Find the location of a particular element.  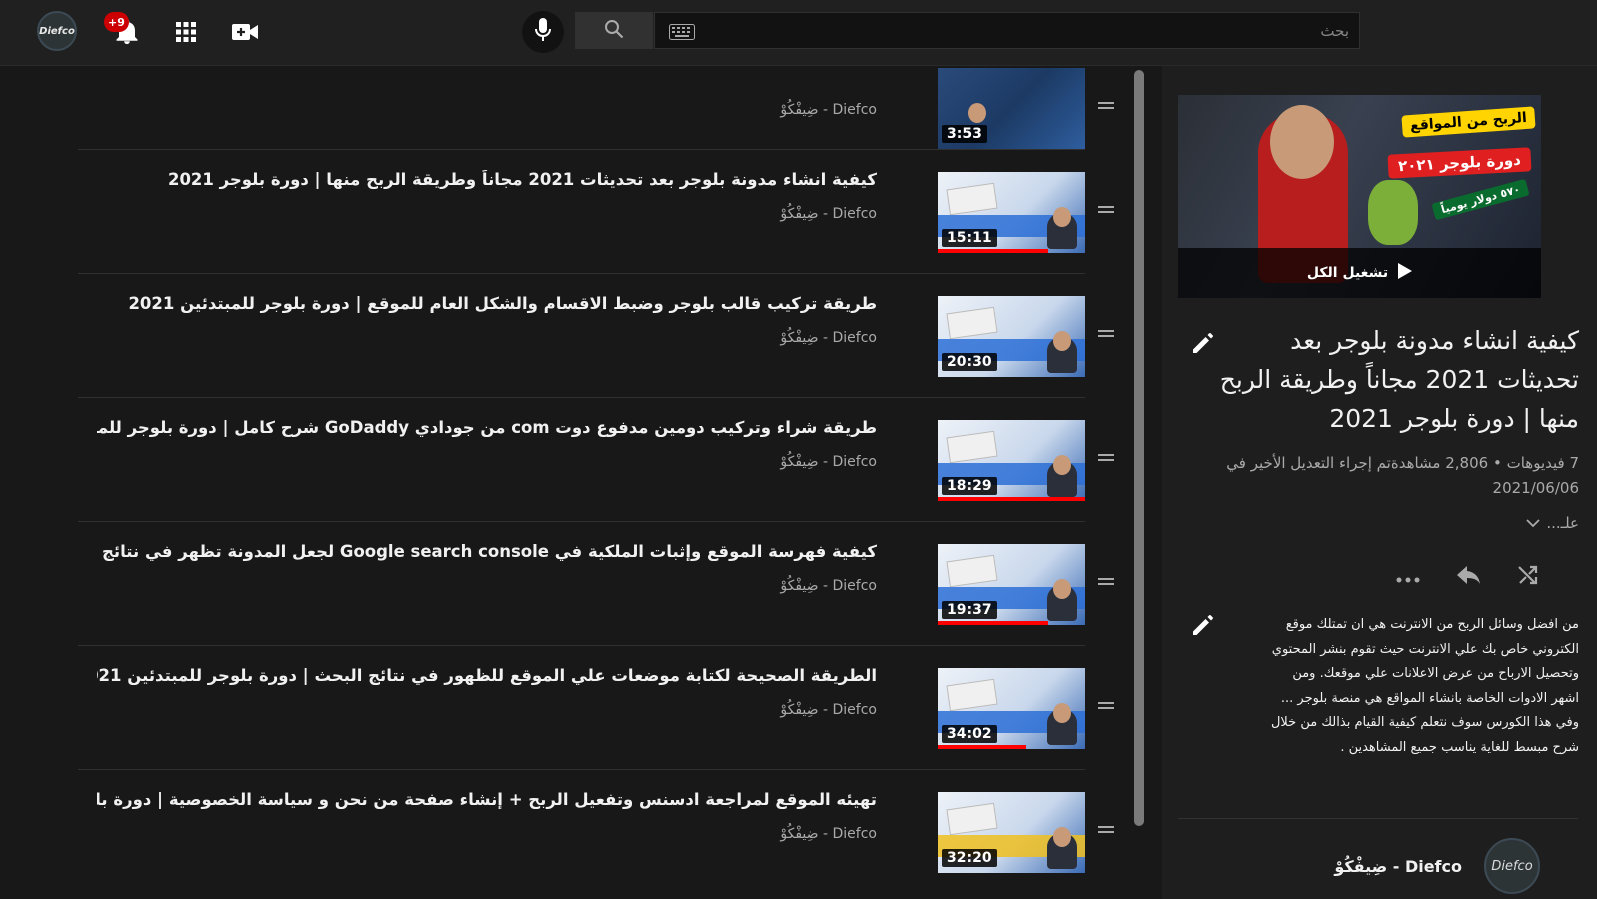

owner-avatar: Diefco is located at coordinates (1512, 866).